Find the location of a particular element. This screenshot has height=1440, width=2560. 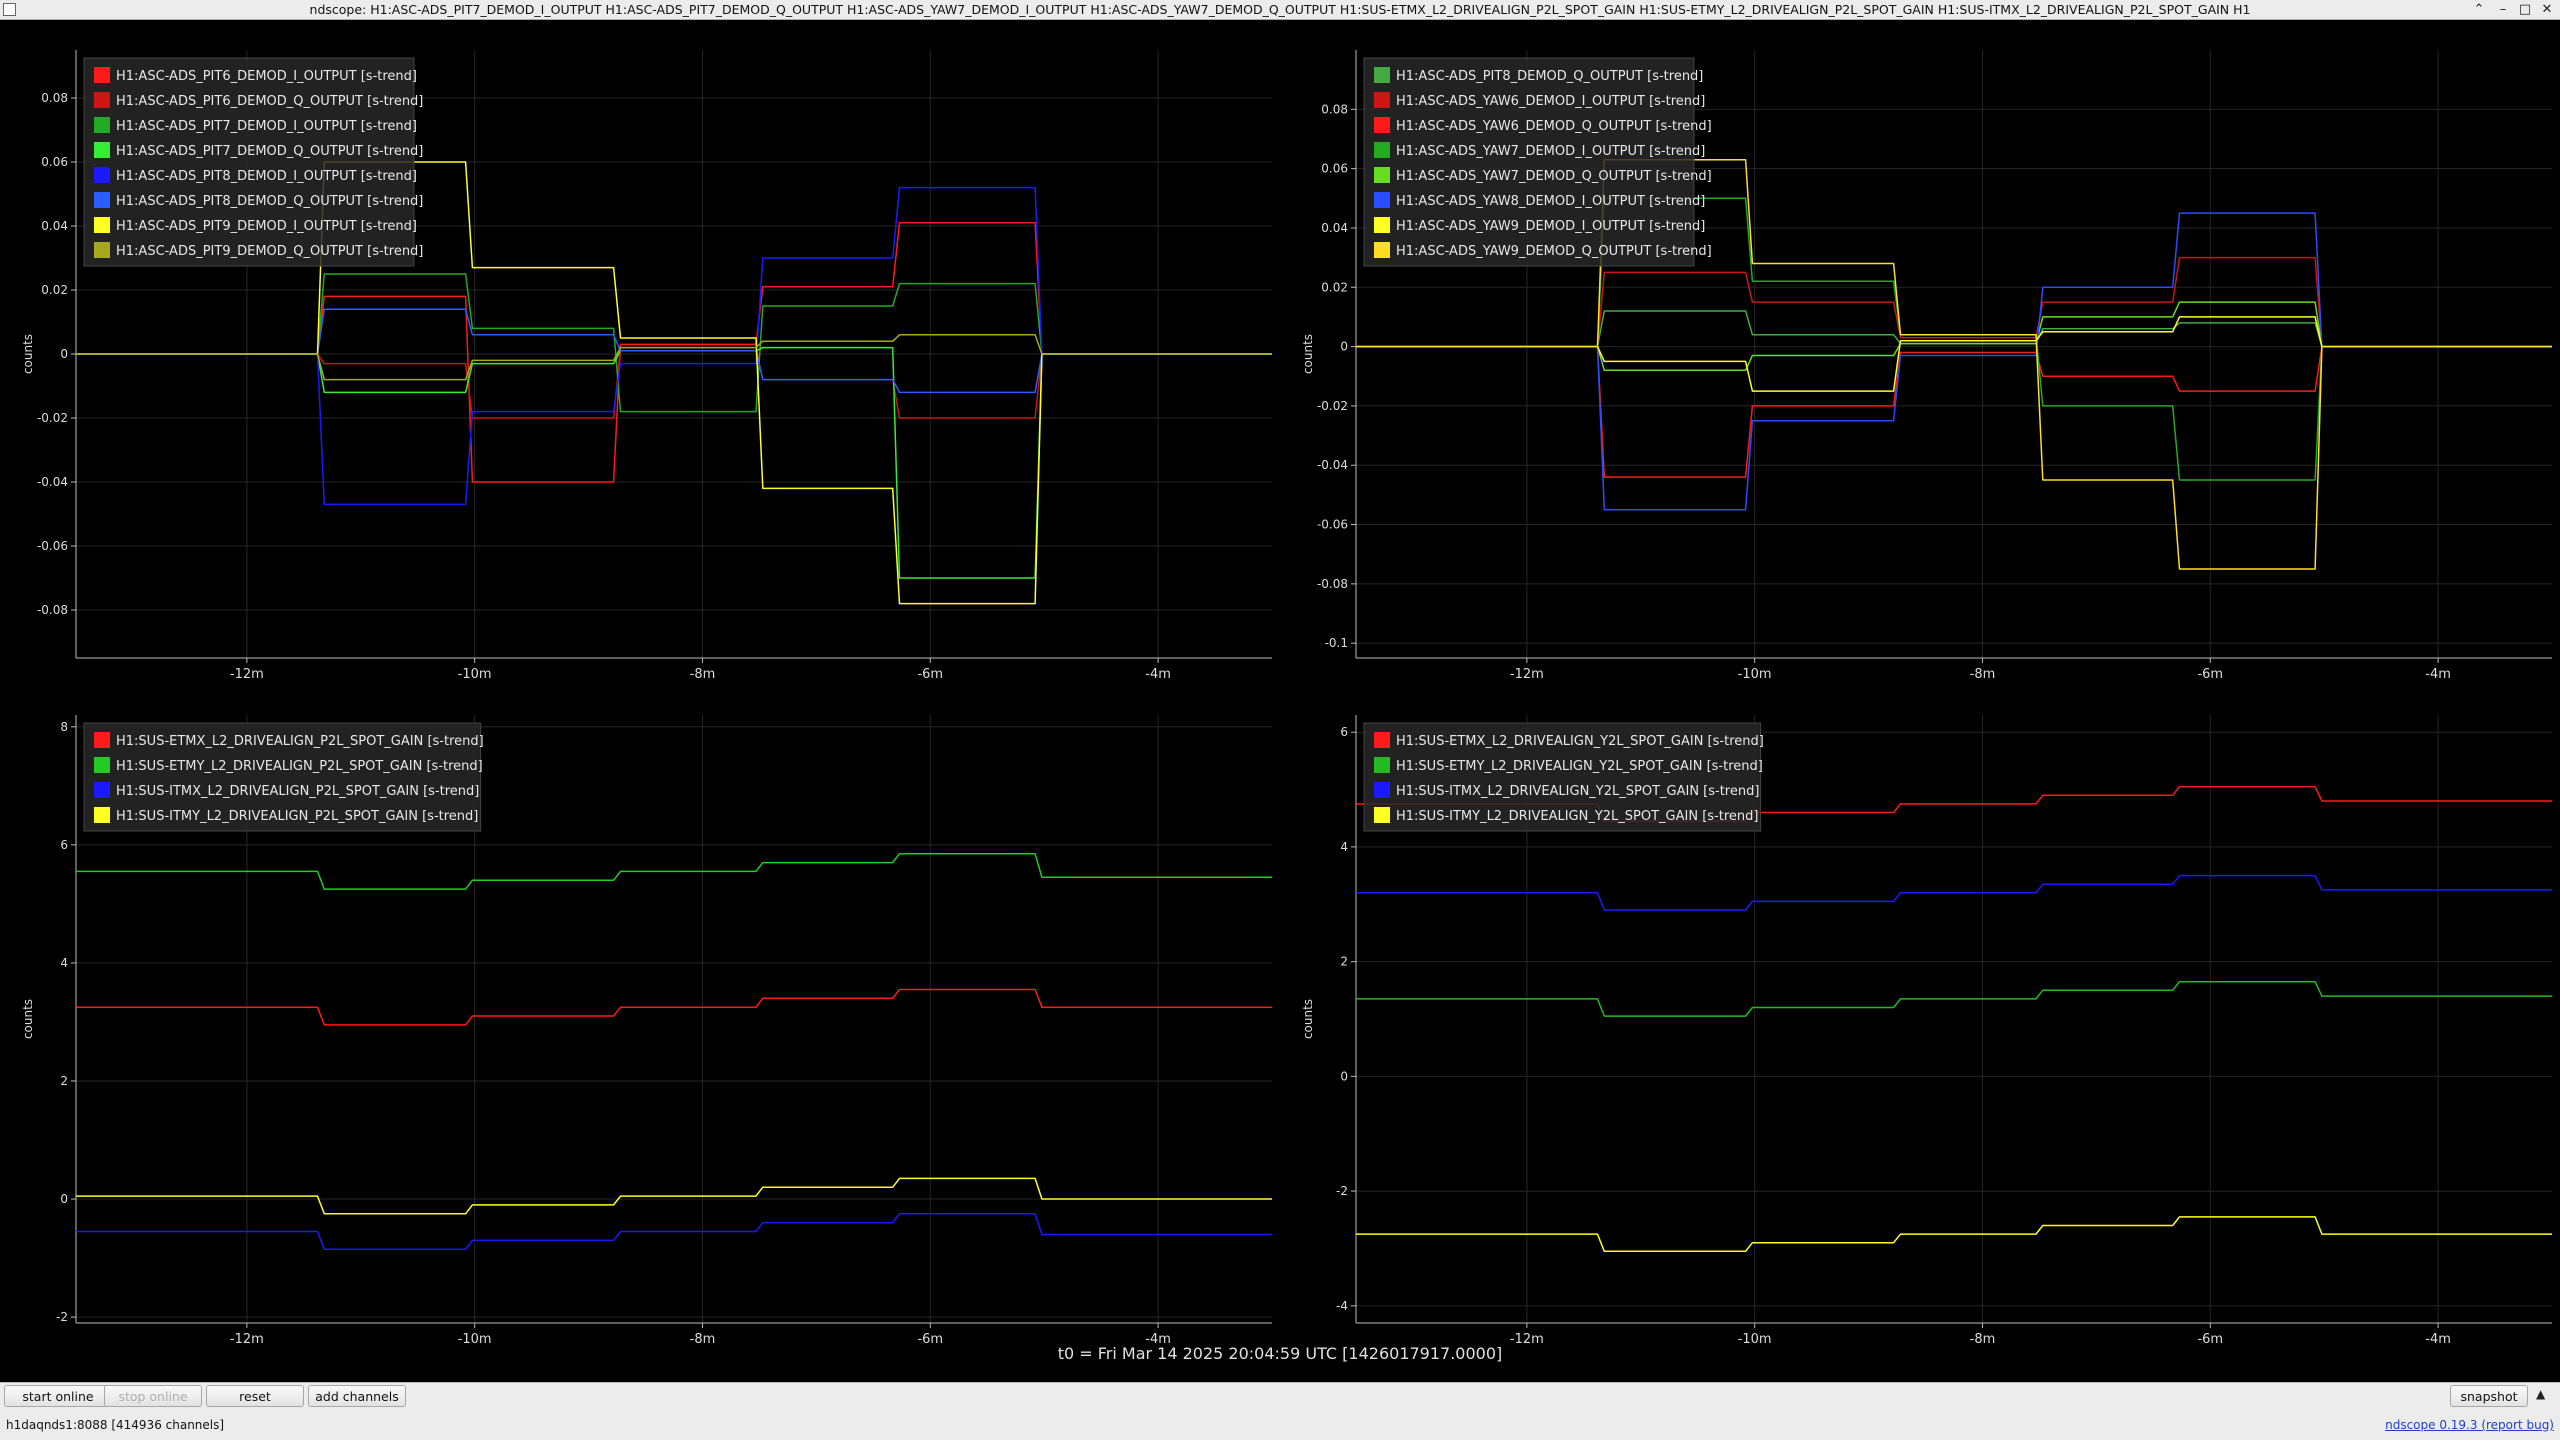

close-icon: ✕ is located at coordinates (2547, 9).